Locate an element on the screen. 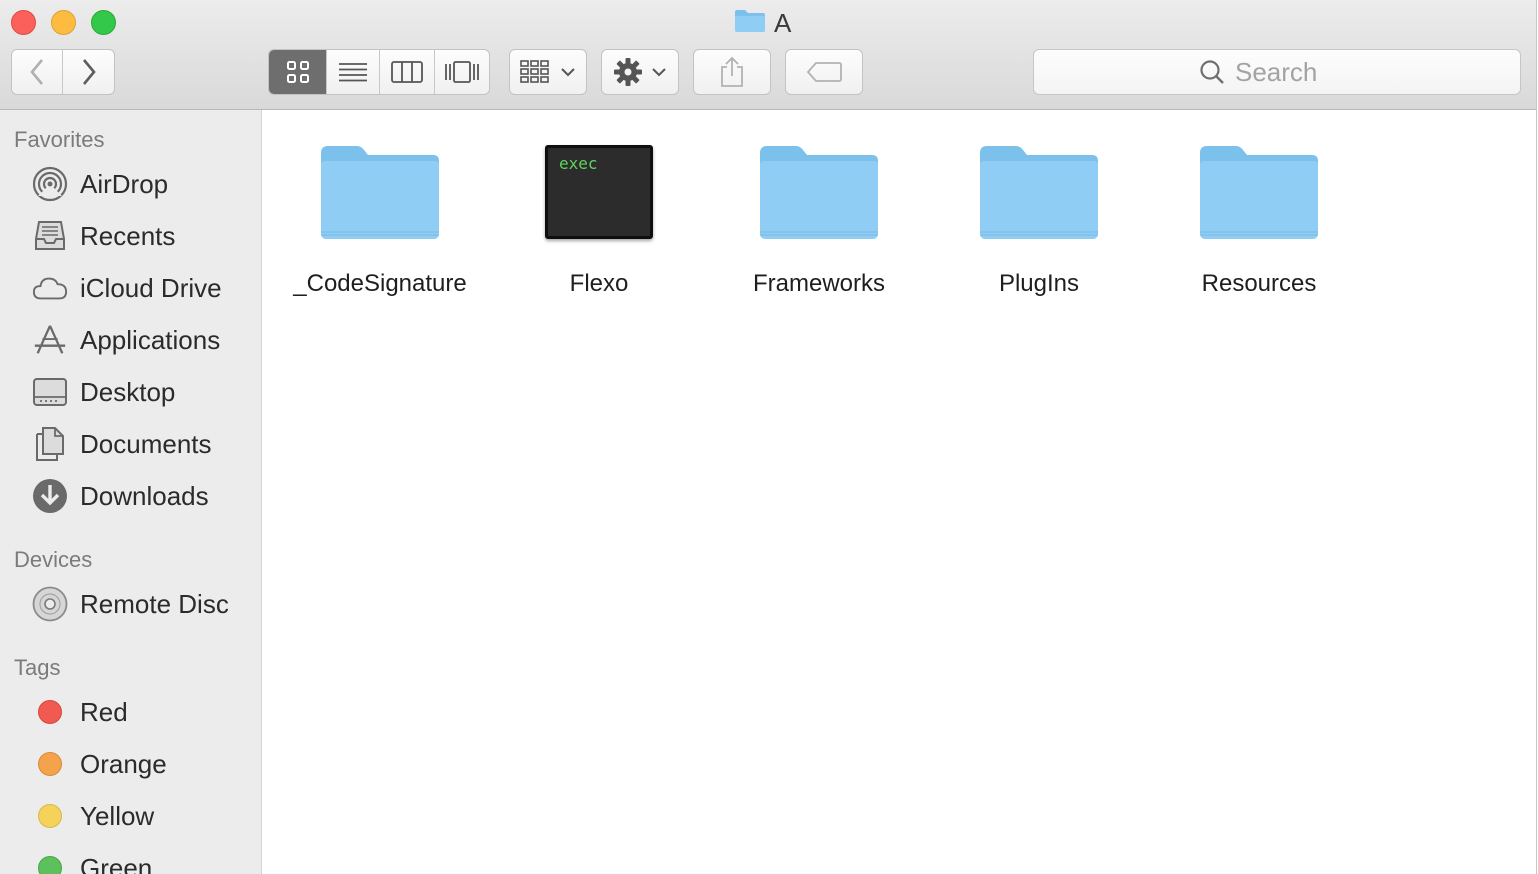  column-view-button is located at coordinates (407, 72).